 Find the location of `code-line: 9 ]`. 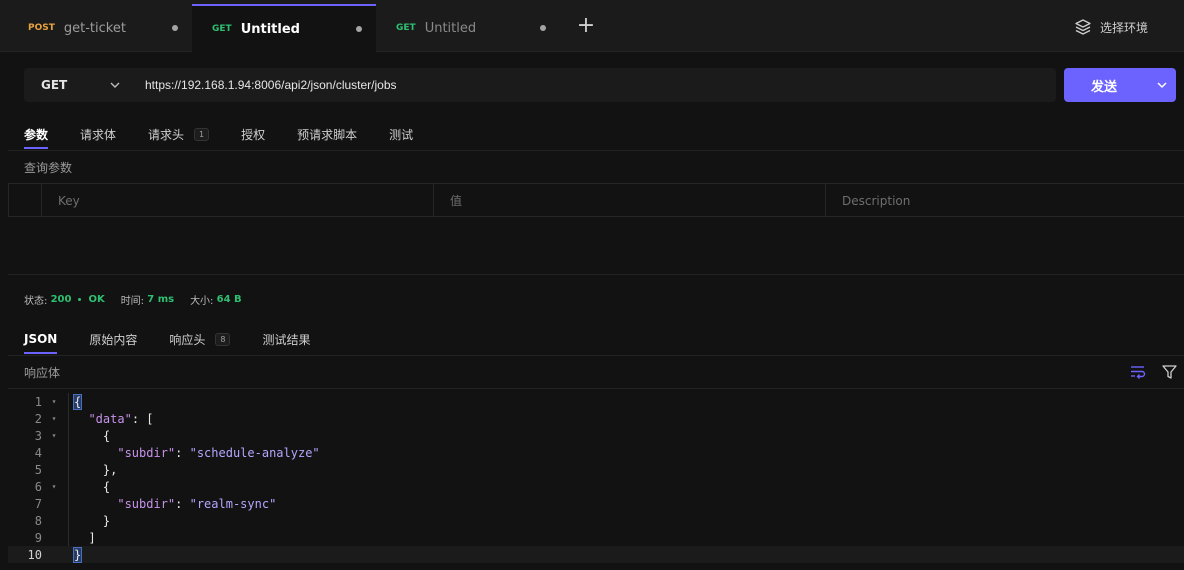

code-line: 9 ] is located at coordinates (596, 537).